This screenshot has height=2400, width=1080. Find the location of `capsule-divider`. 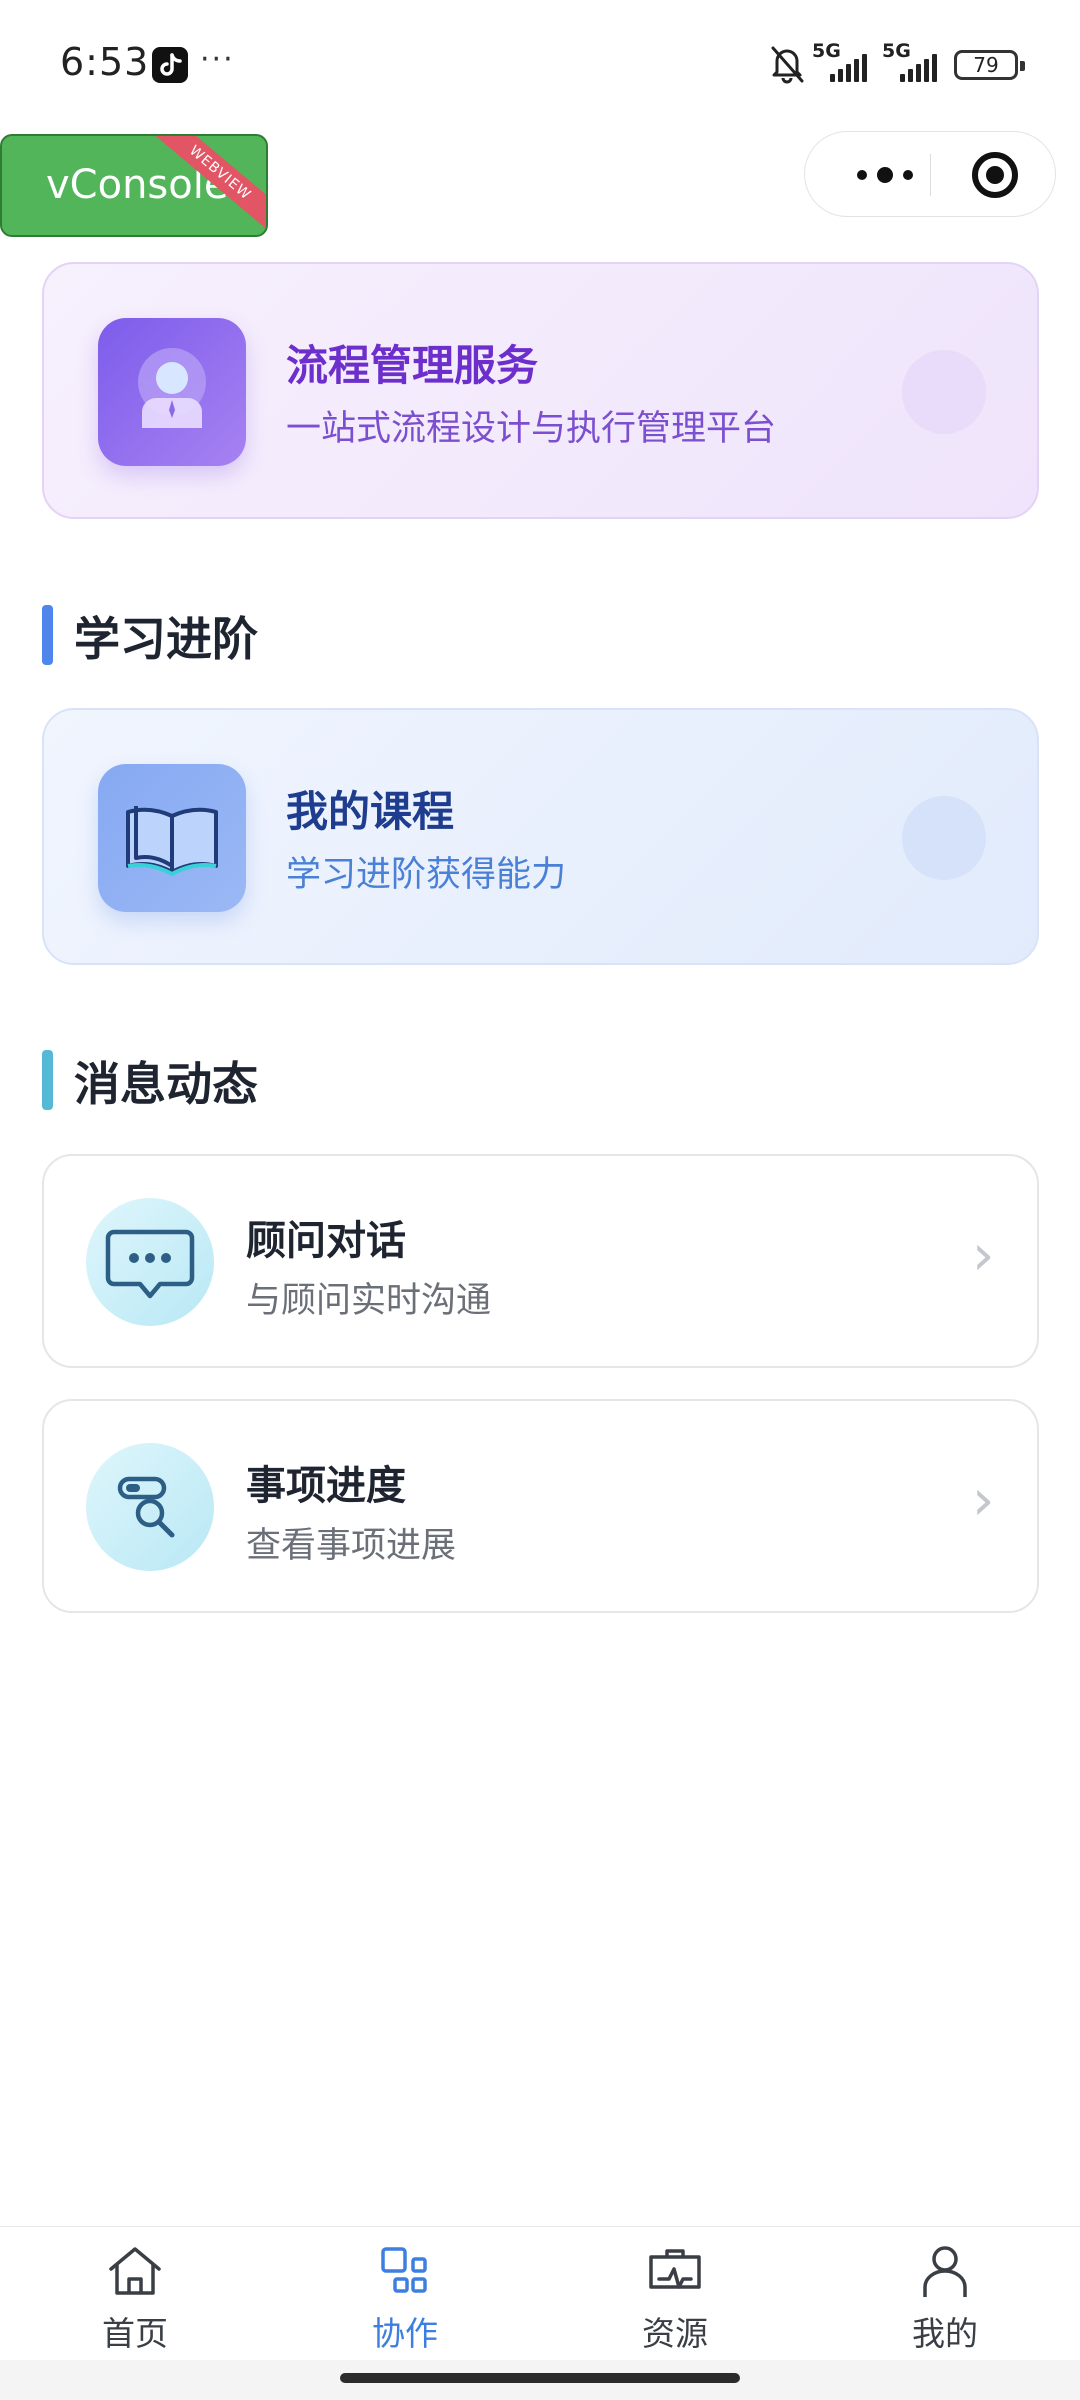

capsule-divider is located at coordinates (930, 175).